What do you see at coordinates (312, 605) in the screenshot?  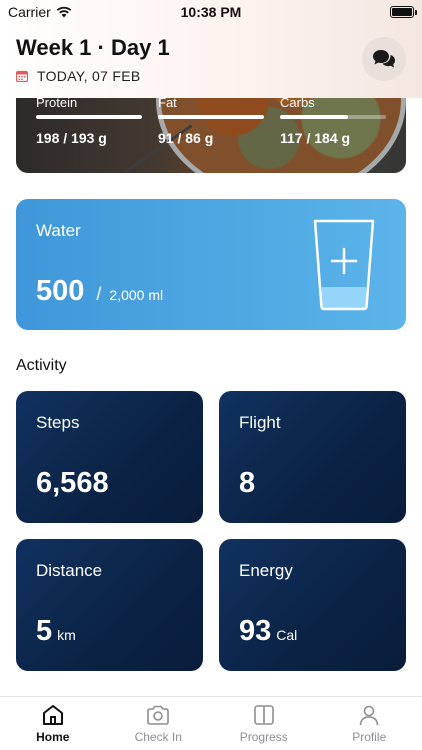 I see `energy-card: Energy 93 Cal` at bounding box center [312, 605].